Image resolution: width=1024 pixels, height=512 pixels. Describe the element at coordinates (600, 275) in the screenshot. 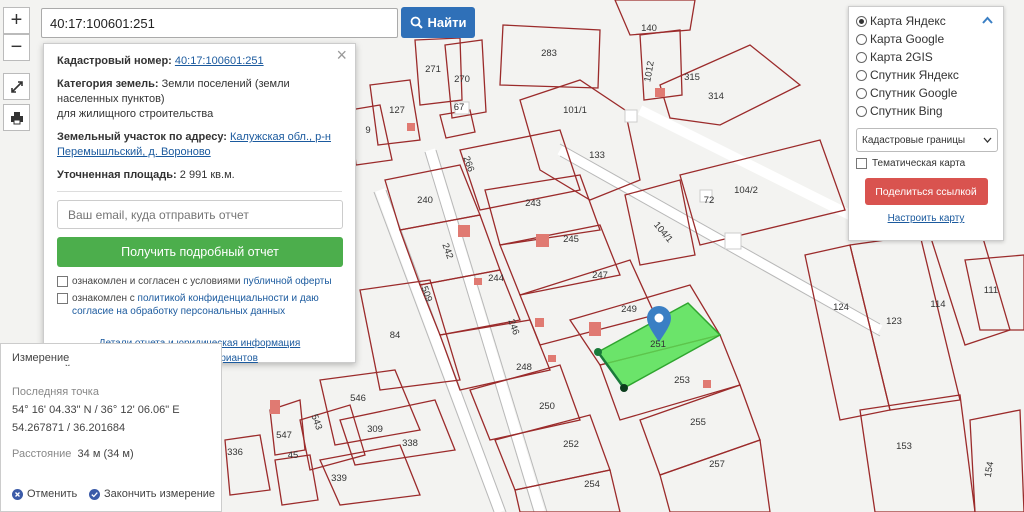

I see `parcel-label: 247` at that location.